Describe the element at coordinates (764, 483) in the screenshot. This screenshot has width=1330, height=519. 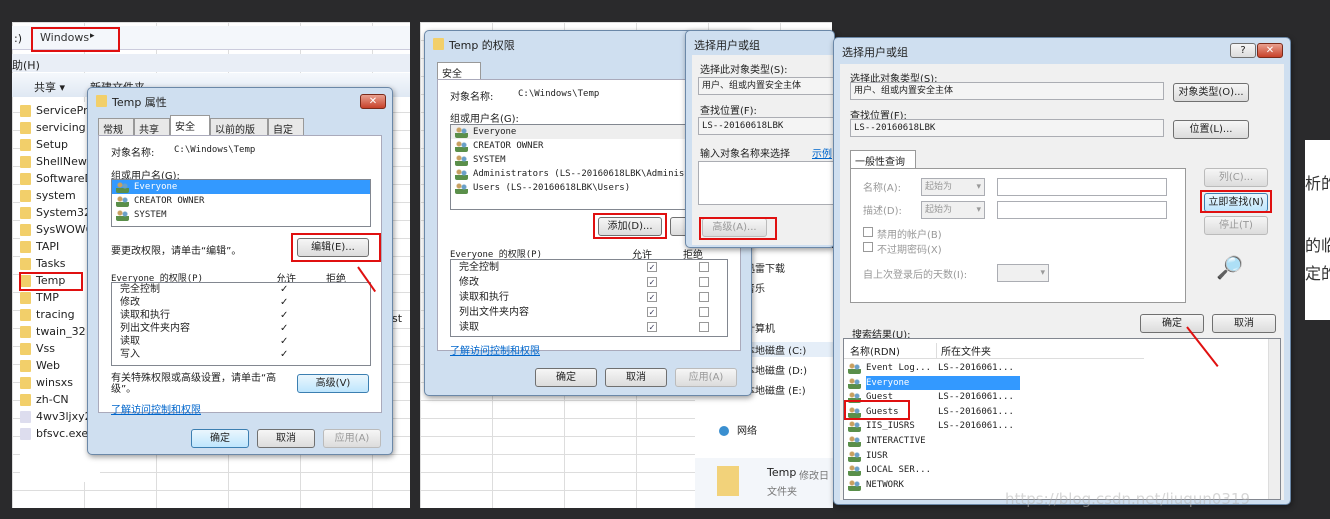
I see `details-pane: Temp 修改日 文件夹` at that location.